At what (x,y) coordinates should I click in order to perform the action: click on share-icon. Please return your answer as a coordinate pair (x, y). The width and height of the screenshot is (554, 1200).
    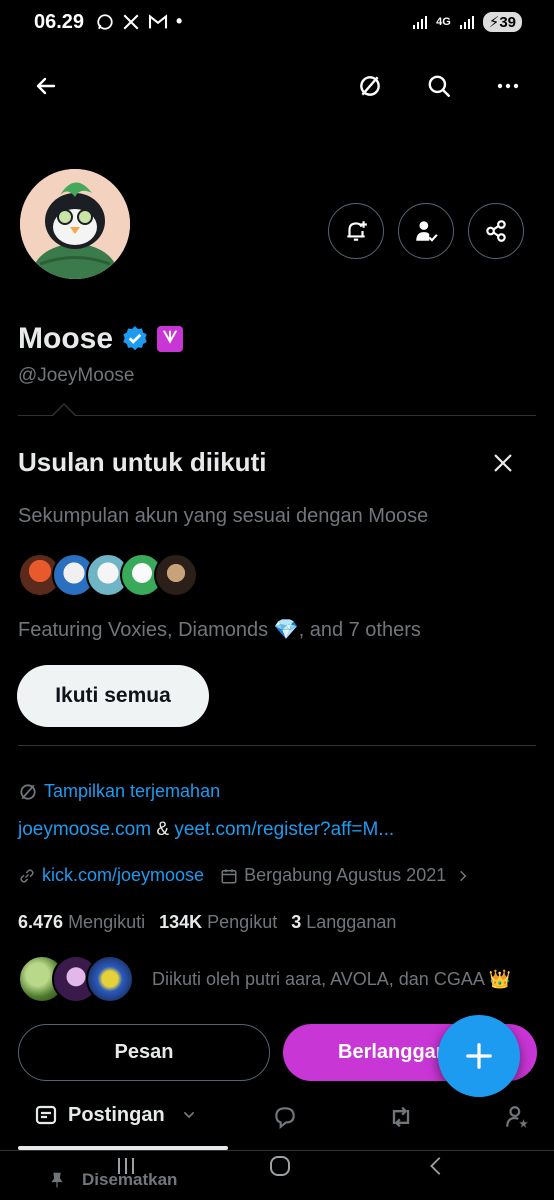
    Looking at the image, I should click on (496, 231).